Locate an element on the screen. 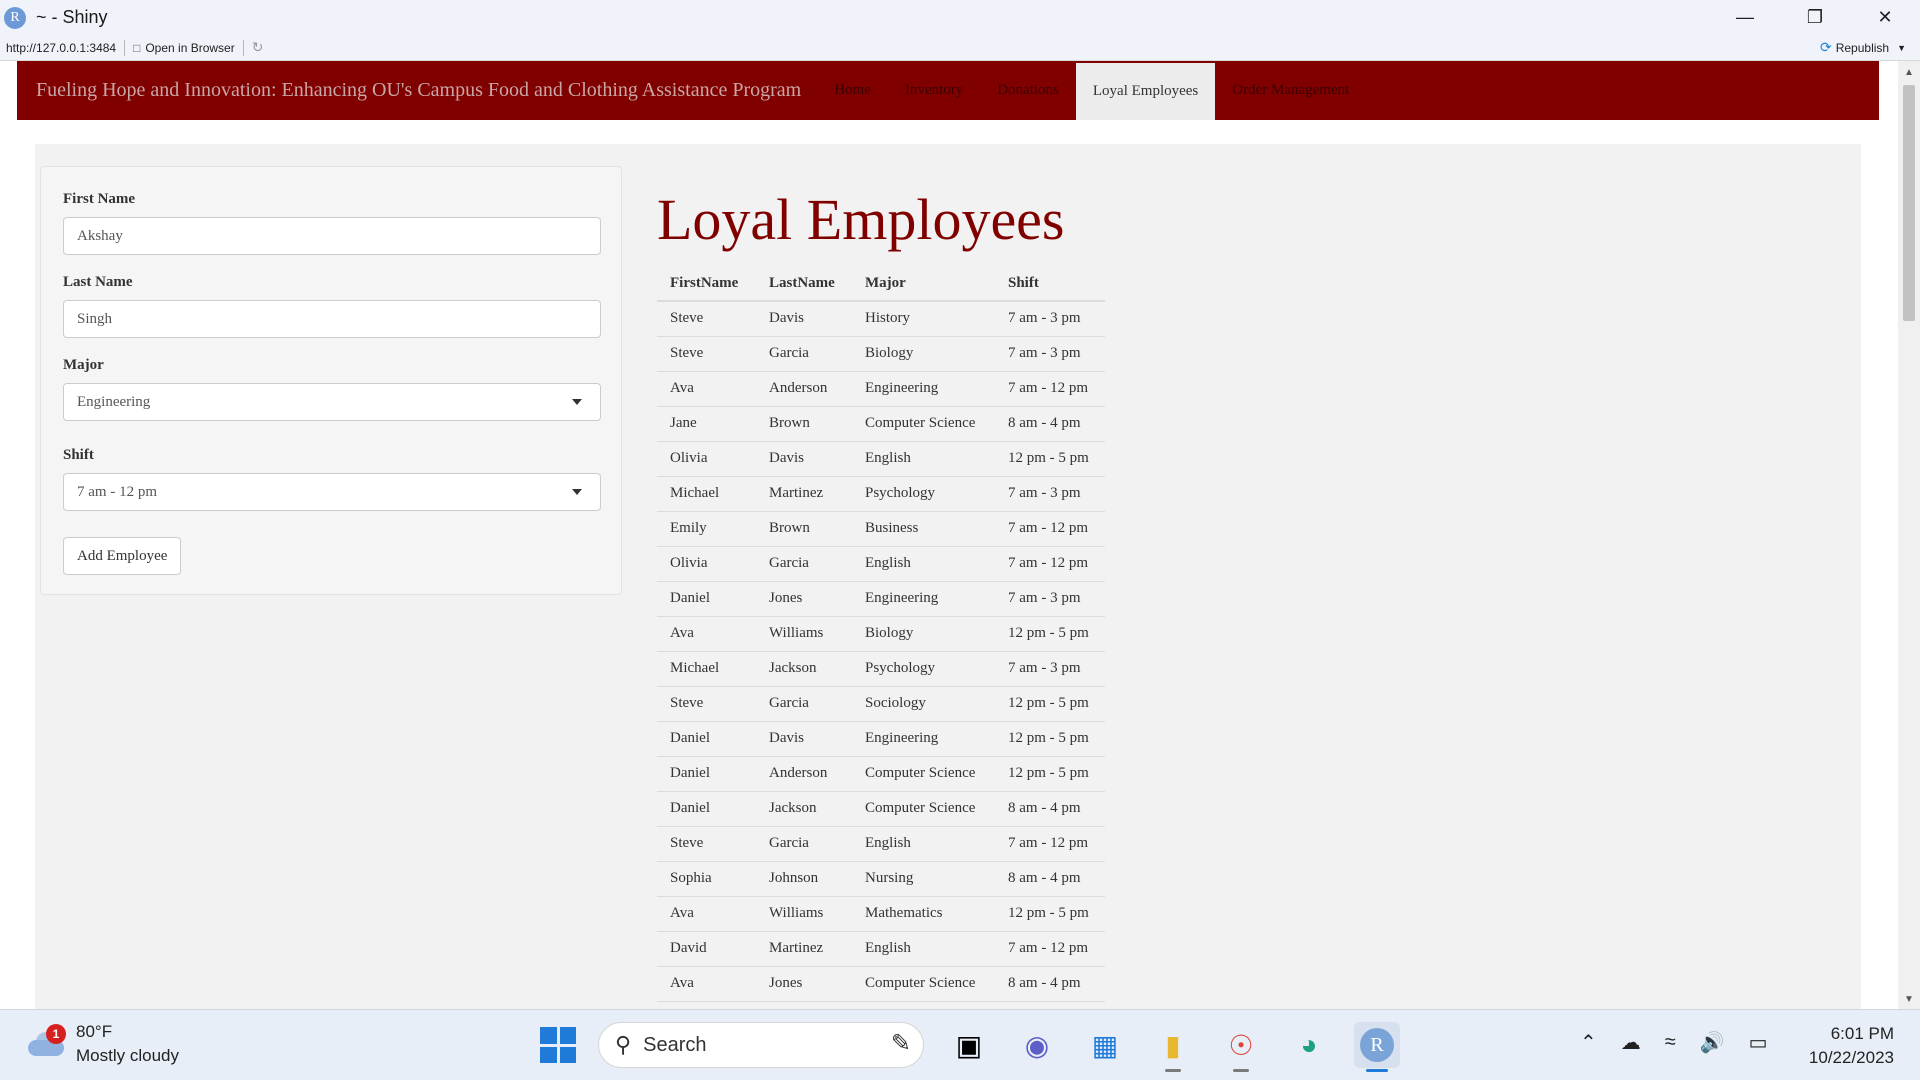  scroll-down-icon: ▼ is located at coordinates (1909, 999).